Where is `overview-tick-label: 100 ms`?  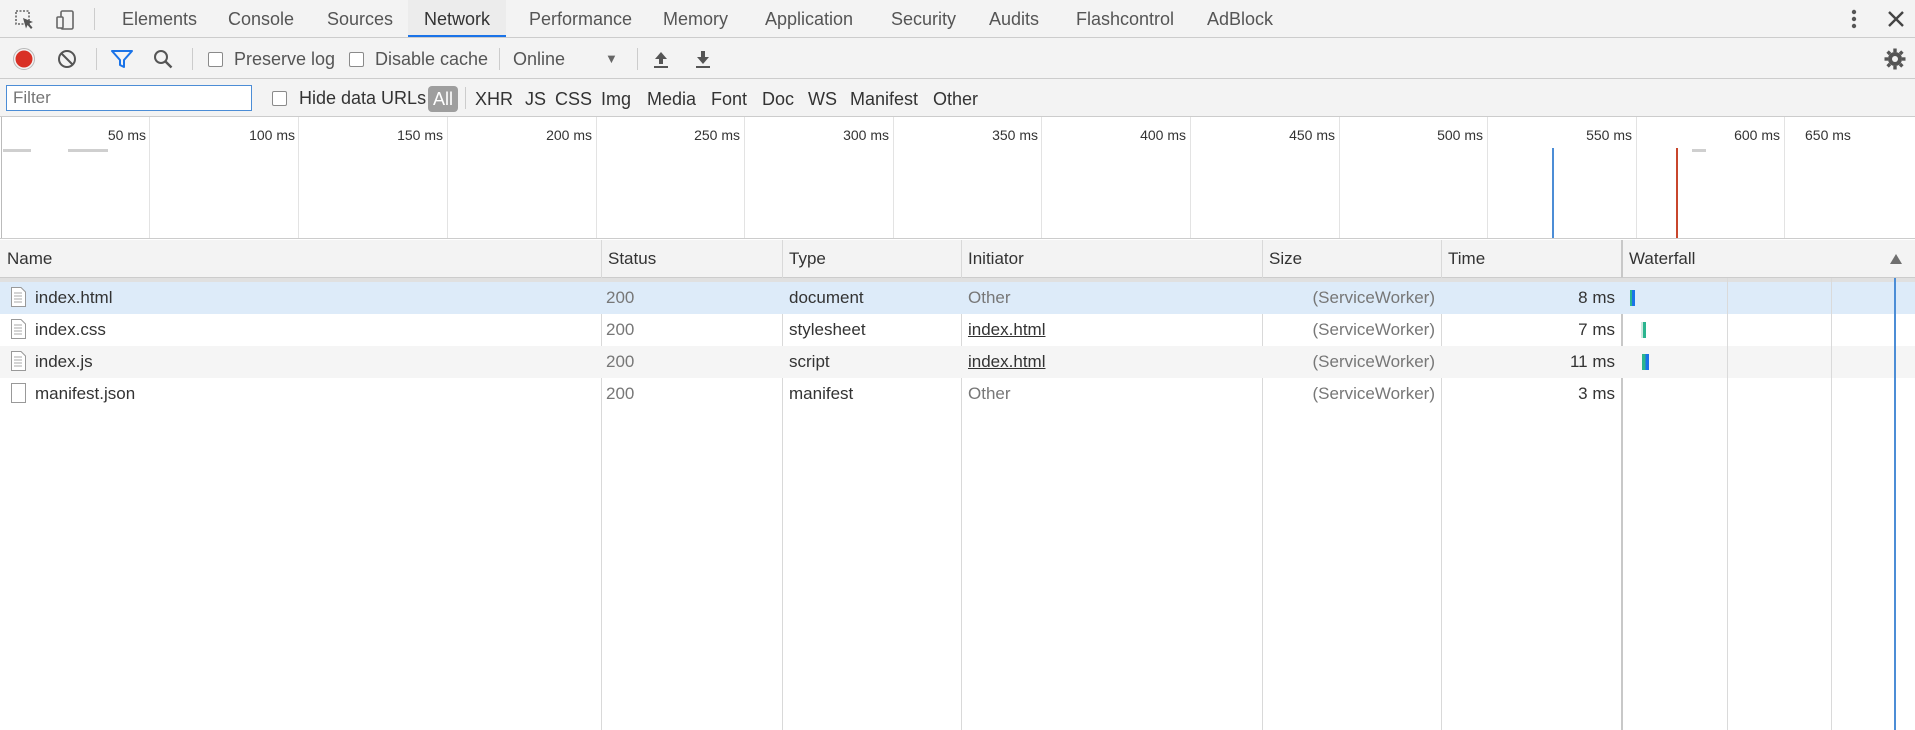 overview-tick-label: 100 ms is located at coordinates (272, 135).